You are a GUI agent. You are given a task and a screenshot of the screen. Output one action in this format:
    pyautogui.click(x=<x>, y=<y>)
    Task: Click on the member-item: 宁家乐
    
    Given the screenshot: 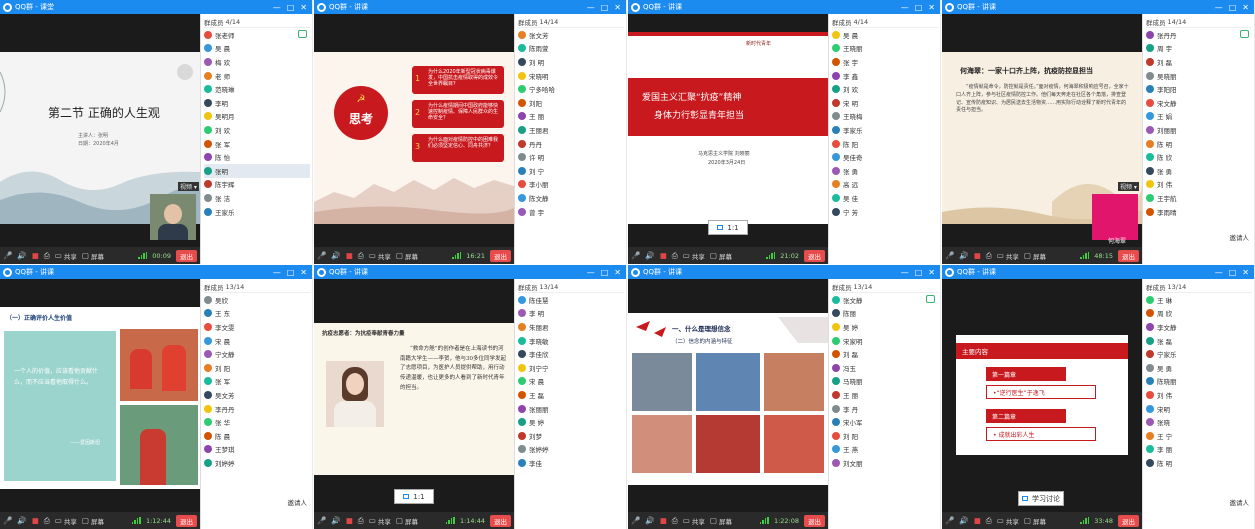 What is the action you would take?
    pyautogui.click(x=1199, y=354)
    